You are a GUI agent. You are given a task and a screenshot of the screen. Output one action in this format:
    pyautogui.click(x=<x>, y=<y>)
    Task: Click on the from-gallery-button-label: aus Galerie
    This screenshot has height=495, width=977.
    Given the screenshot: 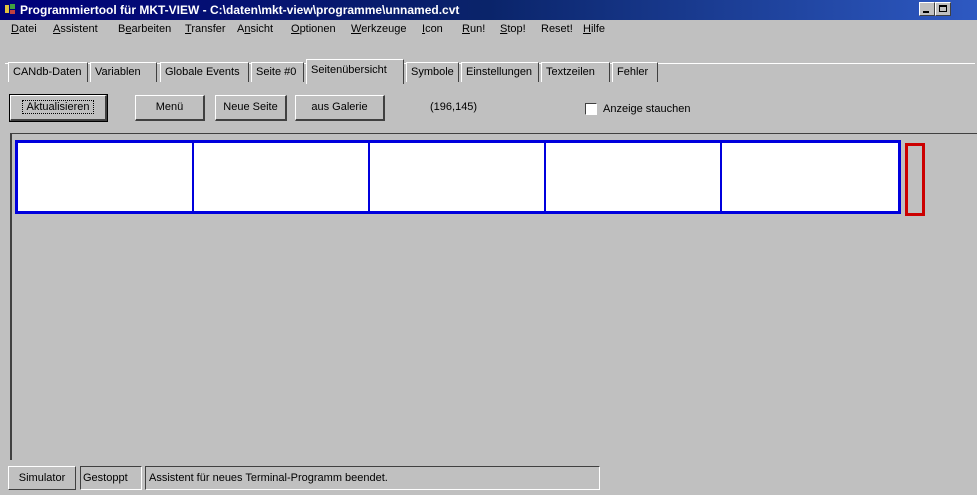 What is the action you would take?
    pyautogui.click(x=339, y=107)
    